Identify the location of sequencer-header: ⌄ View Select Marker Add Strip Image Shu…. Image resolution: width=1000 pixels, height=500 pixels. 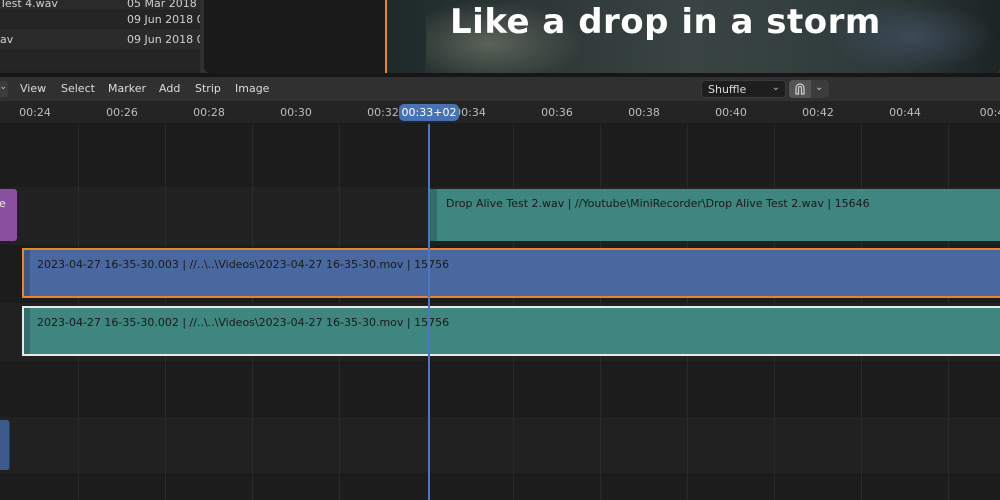
(500, 89).